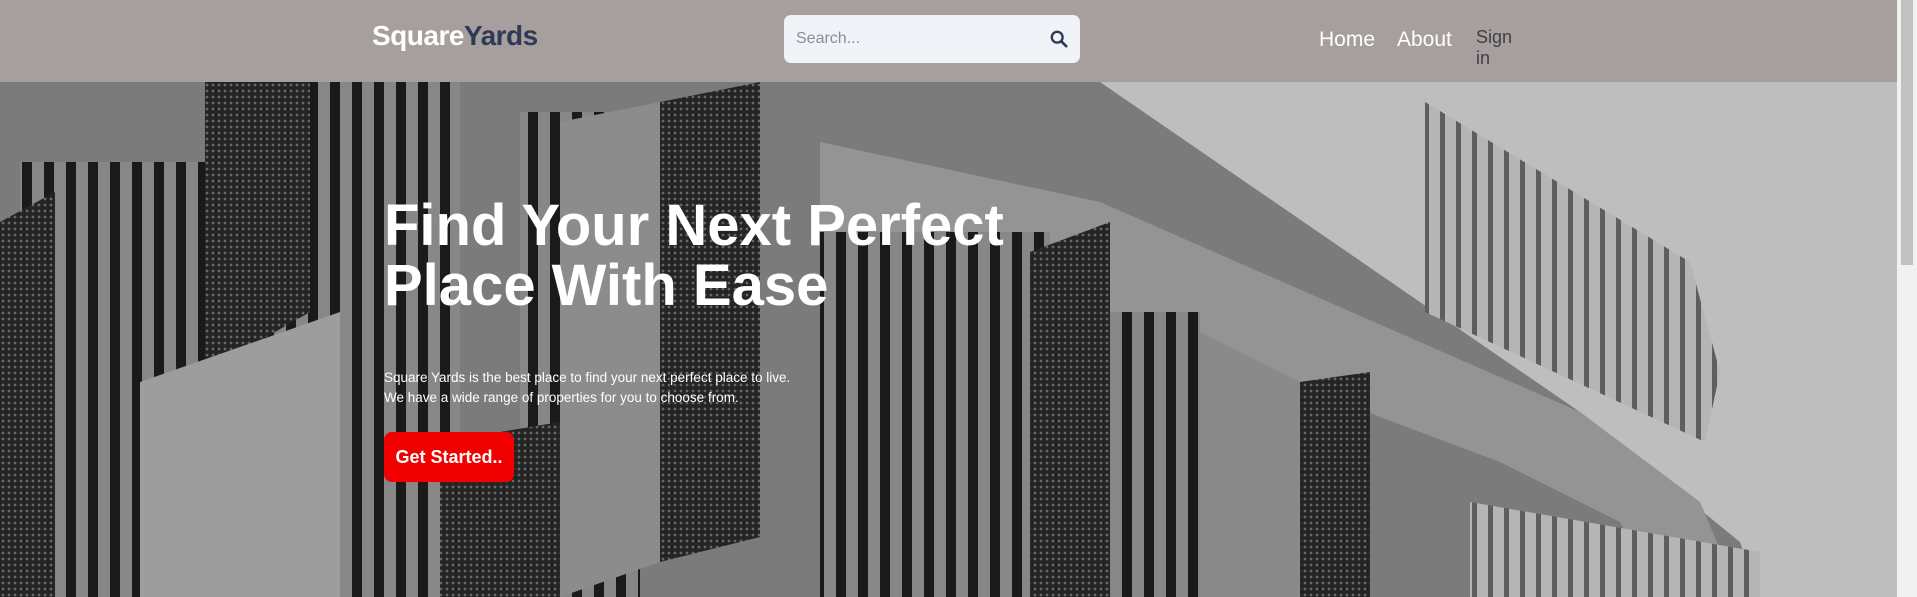 Image resolution: width=1917 pixels, height=597 pixels. I want to click on search-box, so click(932, 39).